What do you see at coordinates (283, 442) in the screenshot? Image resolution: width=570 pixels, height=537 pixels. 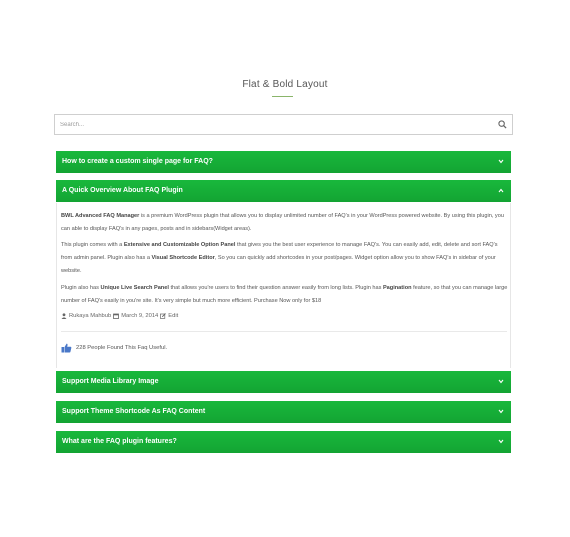 I see `faq-item-plugin-features: What are the FAQ plugin features?` at bounding box center [283, 442].